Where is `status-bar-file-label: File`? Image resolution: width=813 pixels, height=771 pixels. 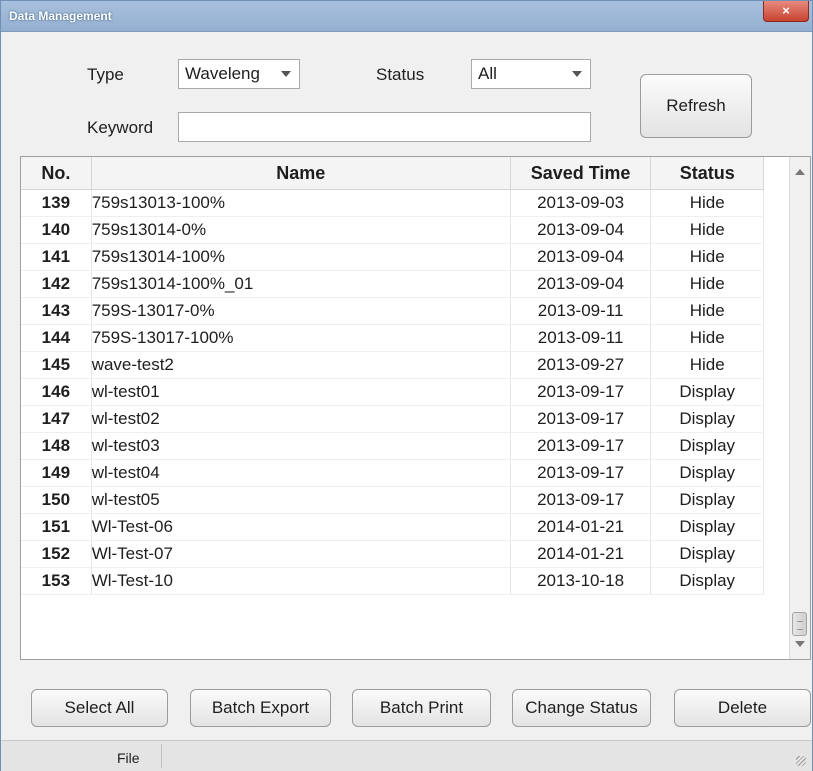 status-bar-file-label: File is located at coordinates (128, 758).